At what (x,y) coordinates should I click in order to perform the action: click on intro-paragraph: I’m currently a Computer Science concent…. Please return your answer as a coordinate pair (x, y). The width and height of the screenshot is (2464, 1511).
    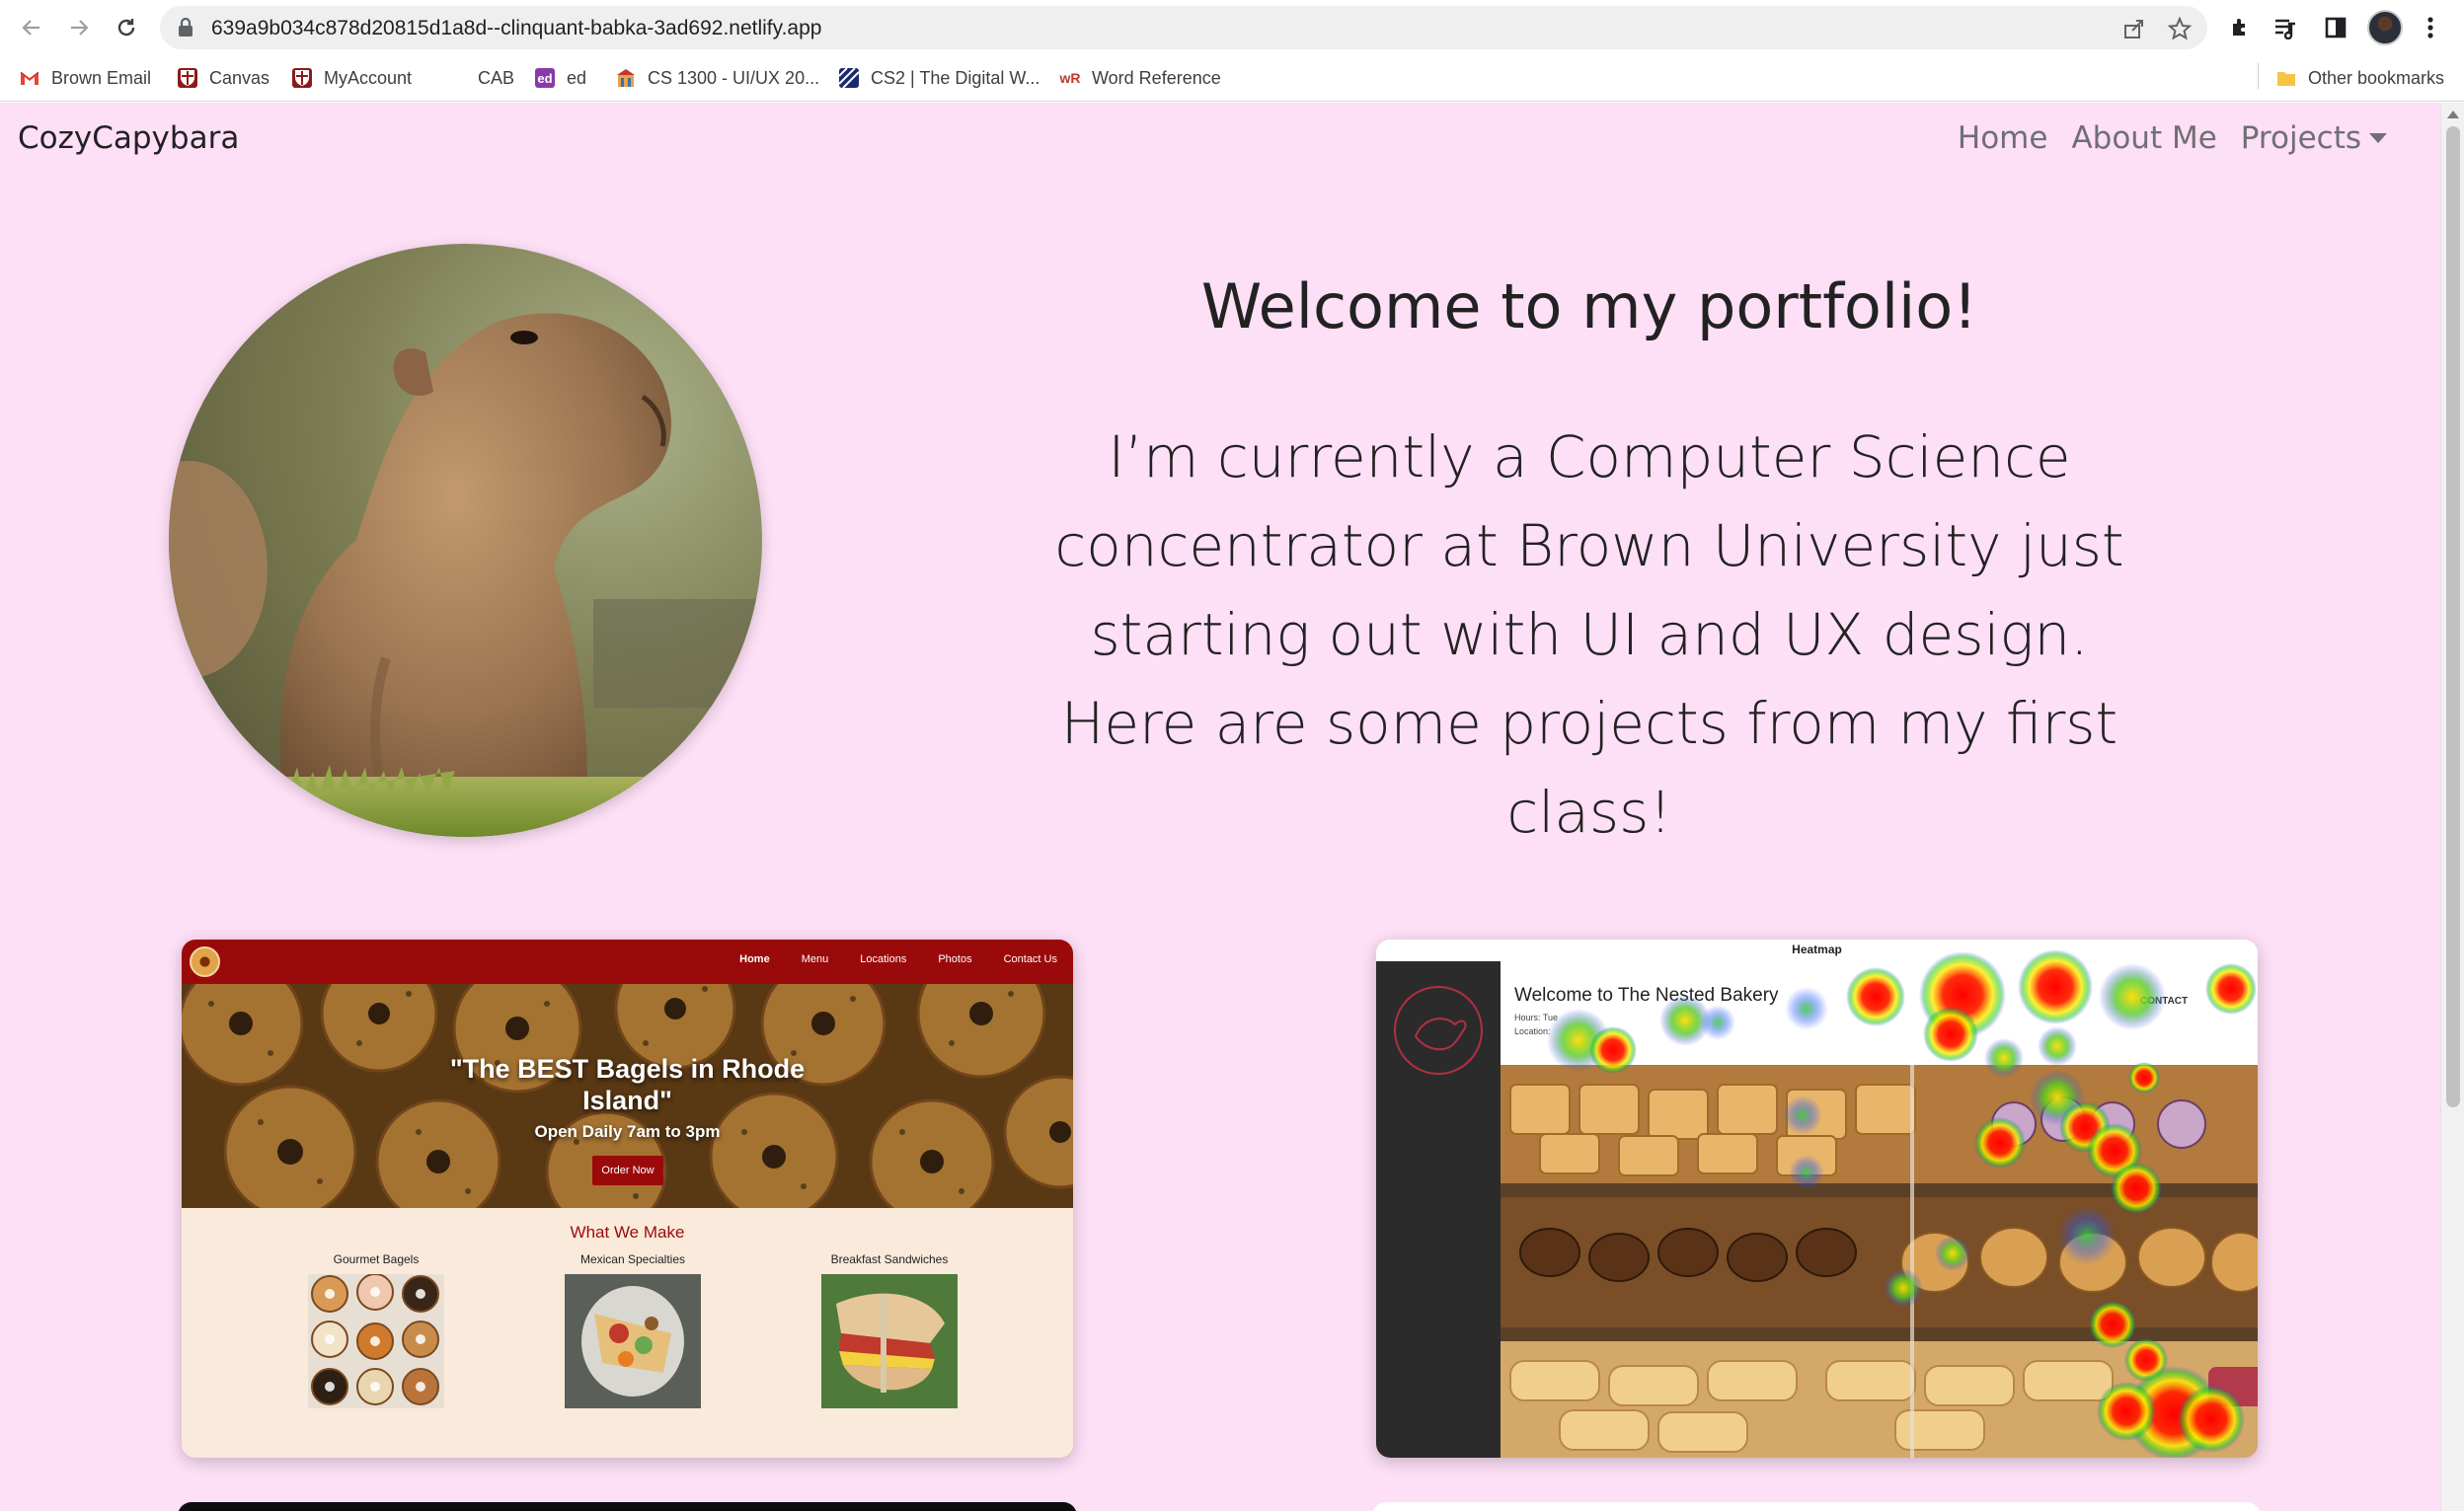
    Looking at the image, I should click on (1589, 635).